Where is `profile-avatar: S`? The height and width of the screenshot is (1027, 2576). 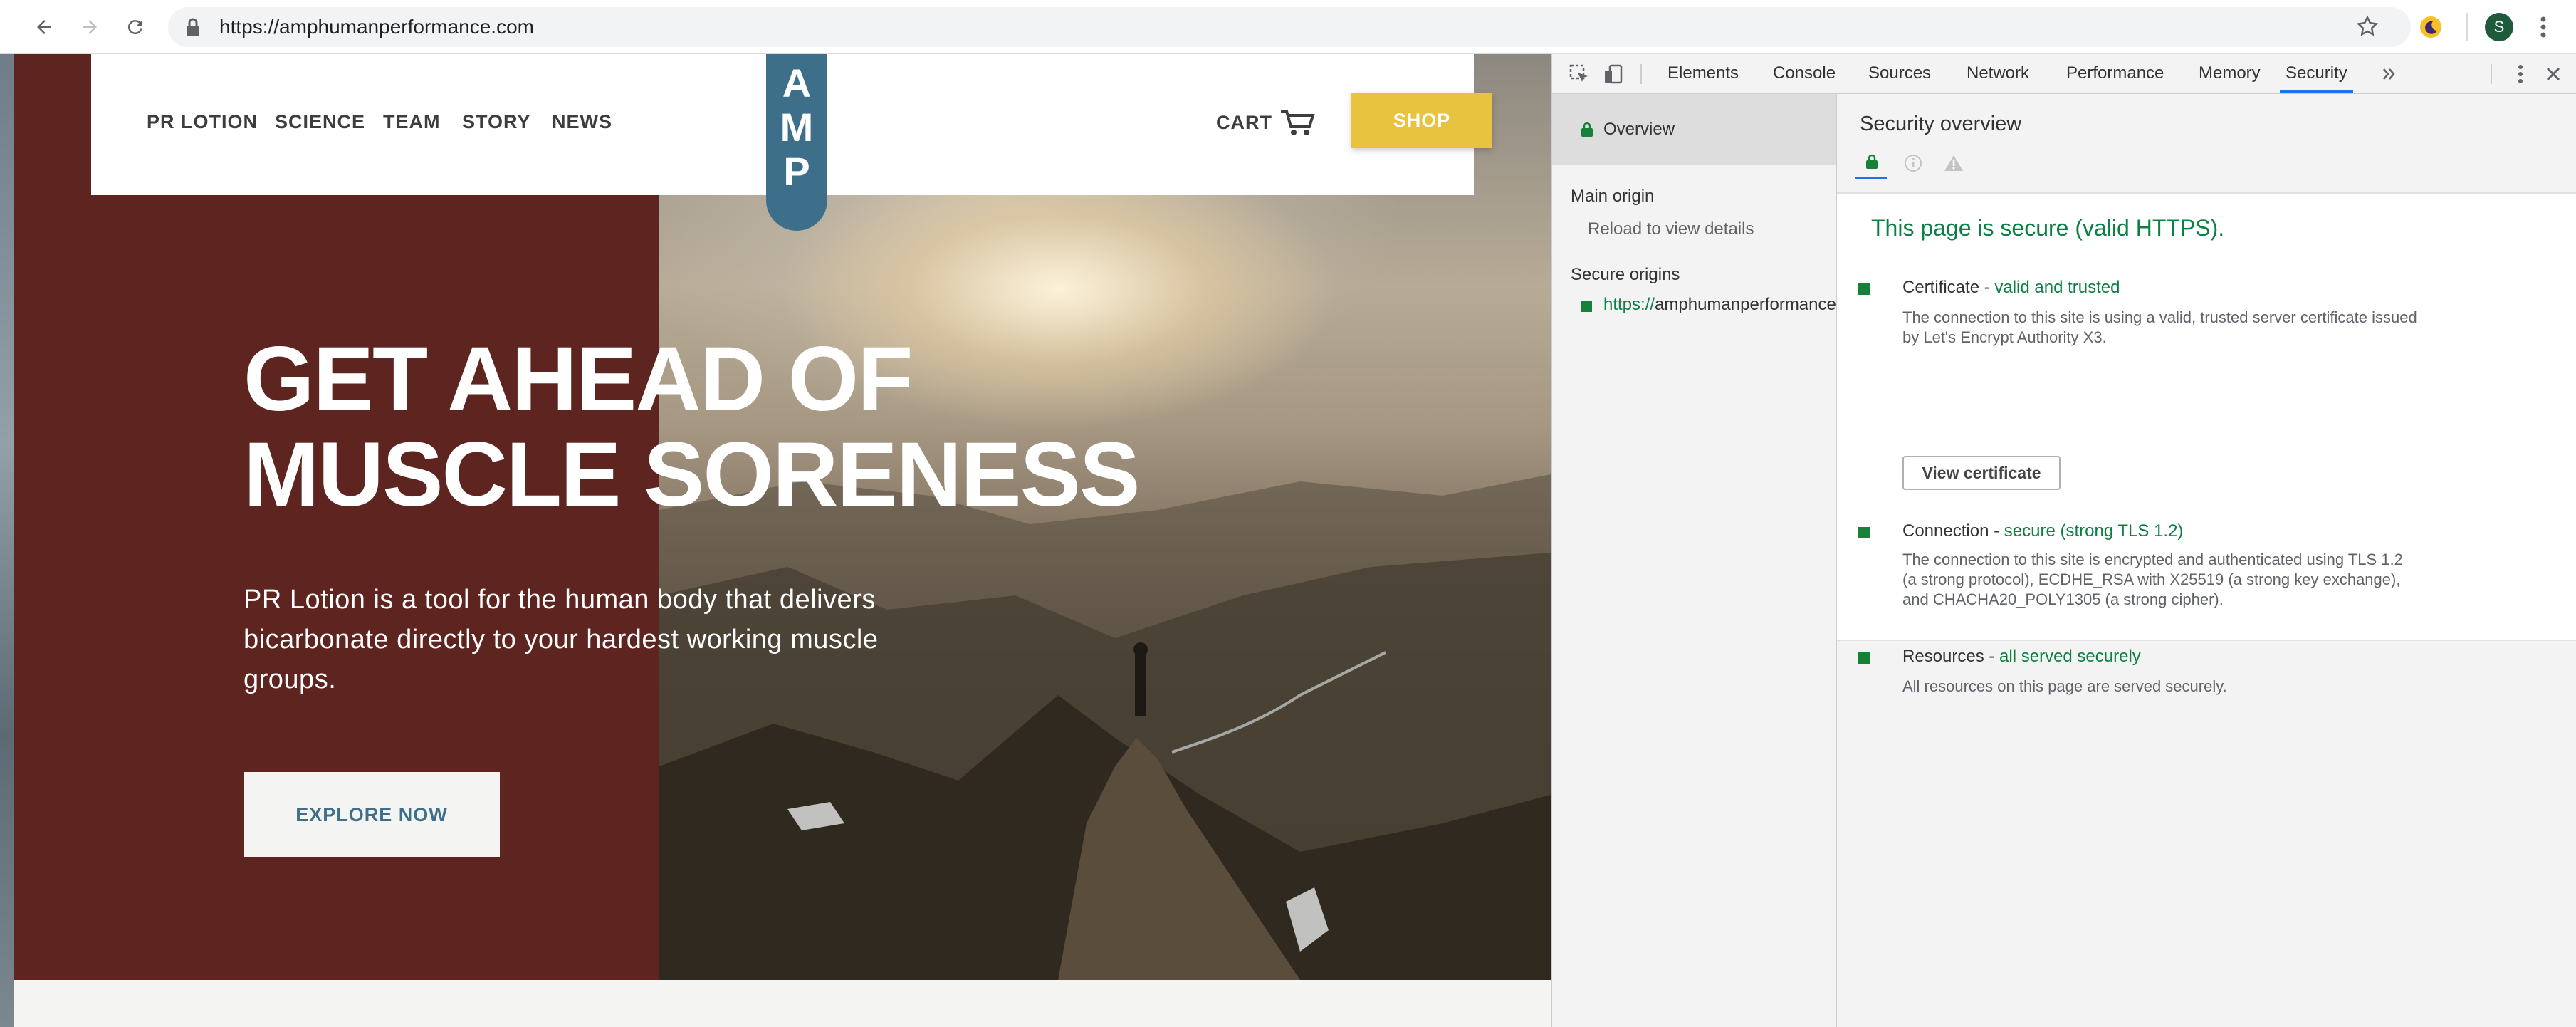 profile-avatar: S is located at coordinates (2499, 27).